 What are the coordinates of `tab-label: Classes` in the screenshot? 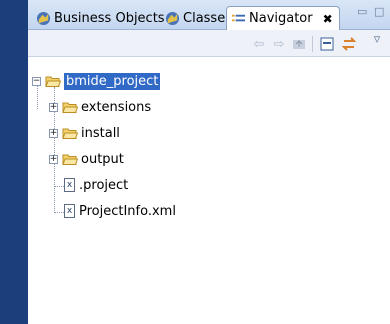 It's located at (207, 18).